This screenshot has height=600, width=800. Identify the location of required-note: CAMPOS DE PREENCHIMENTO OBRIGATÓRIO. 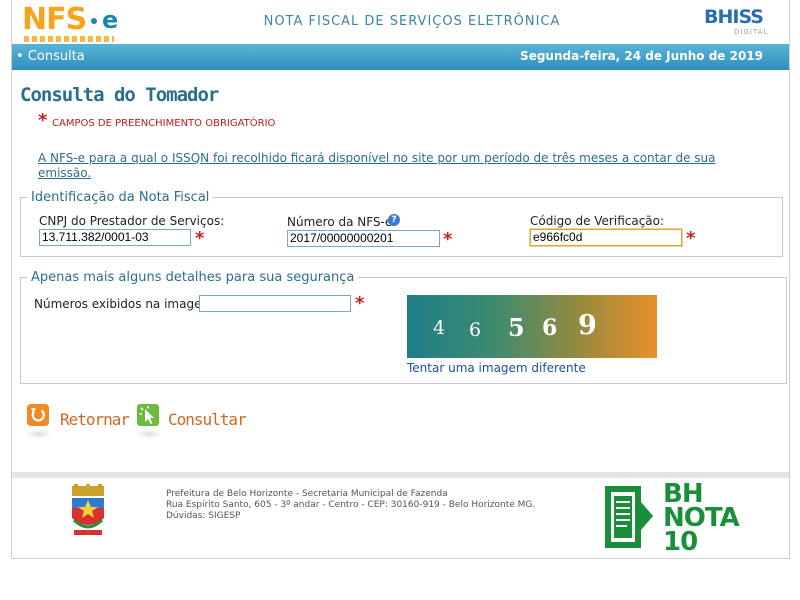
(164, 123).